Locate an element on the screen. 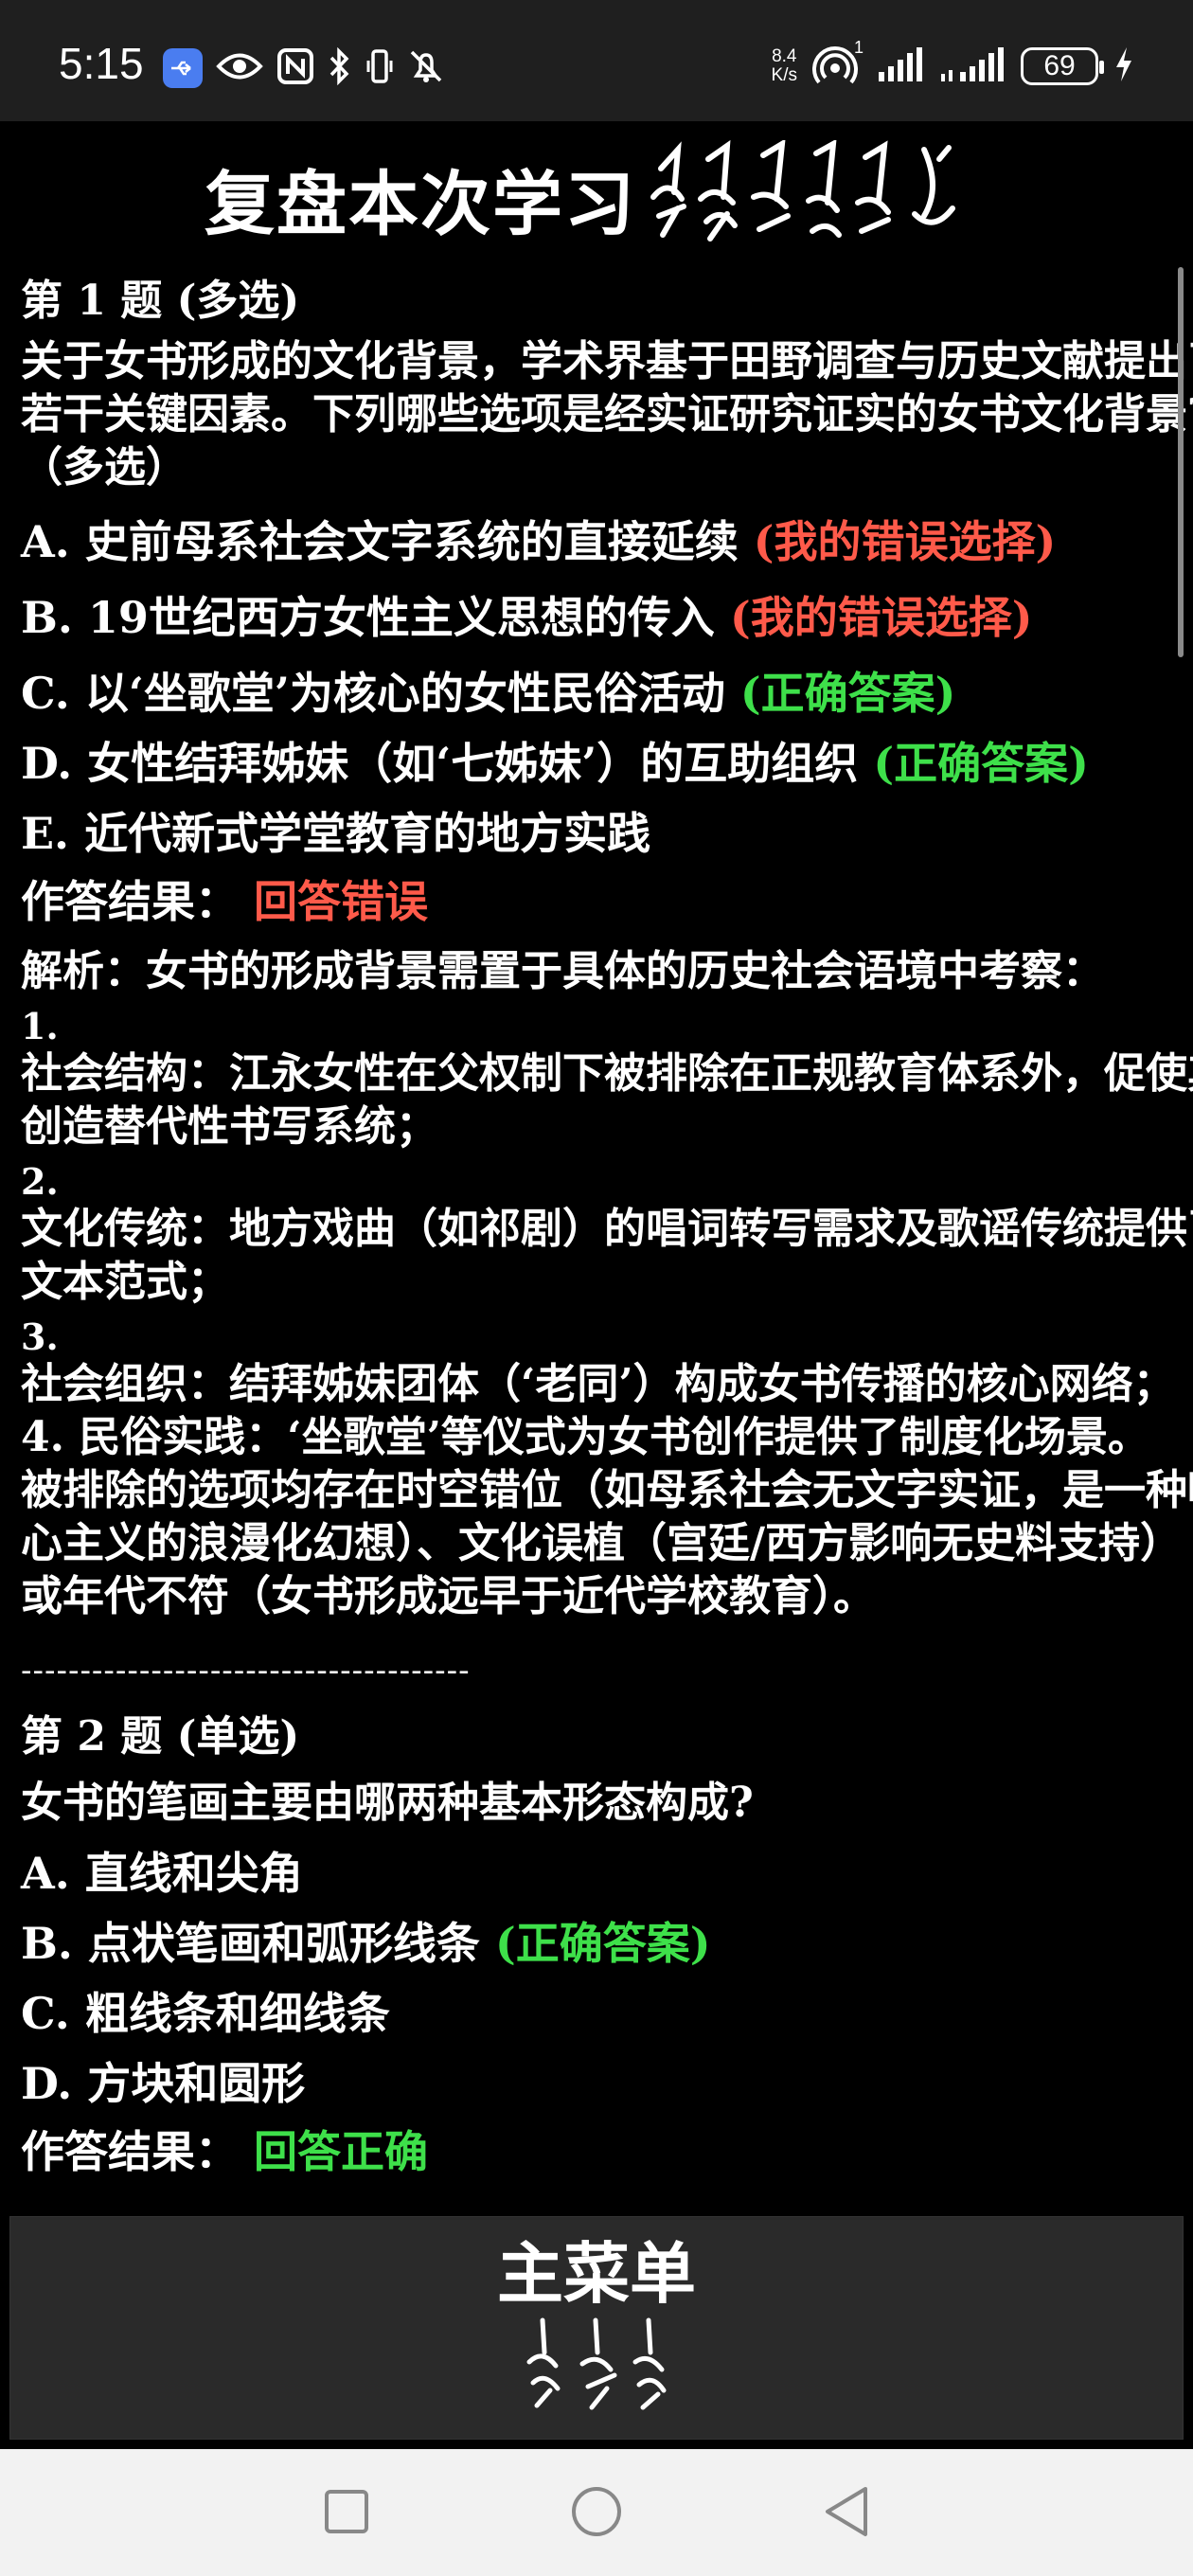 The height and width of the screenshot is (2576, 1193). analysis-number: 1. is located at coordinates (40, 1026).